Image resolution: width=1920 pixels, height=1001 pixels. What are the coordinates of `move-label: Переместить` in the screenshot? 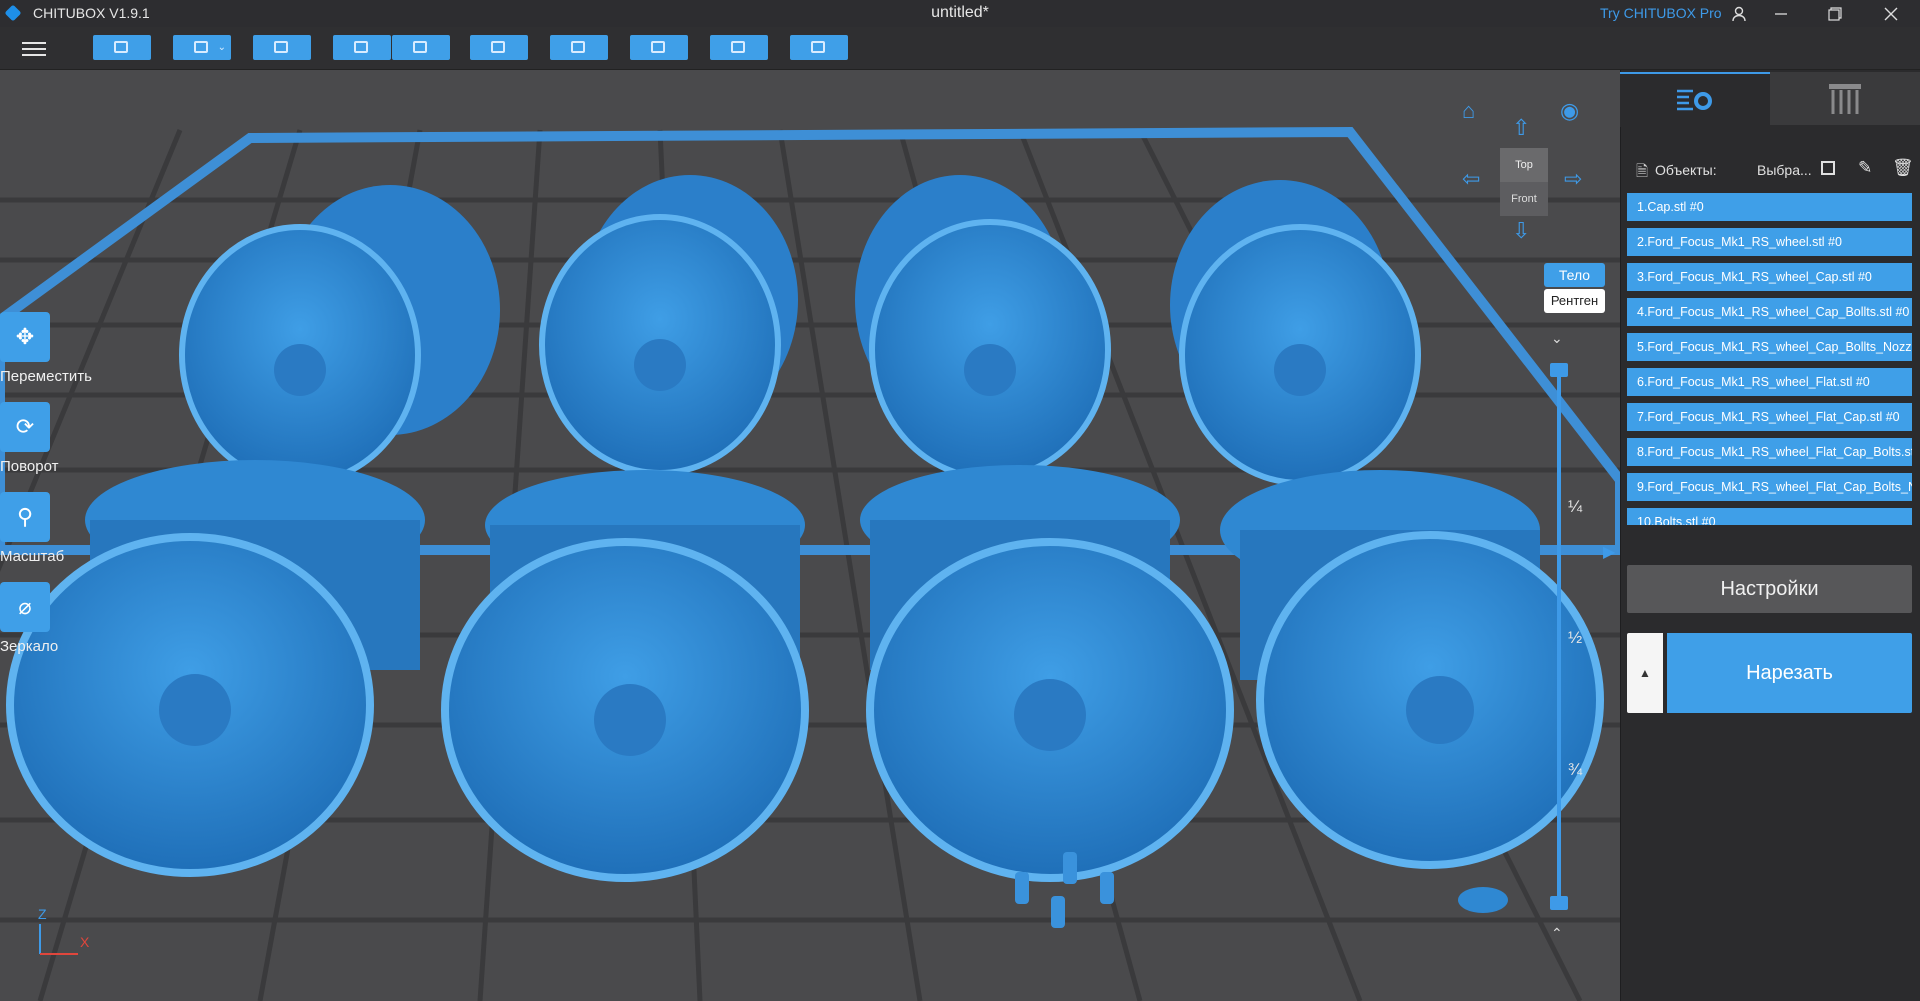 It's located at (46, 376).